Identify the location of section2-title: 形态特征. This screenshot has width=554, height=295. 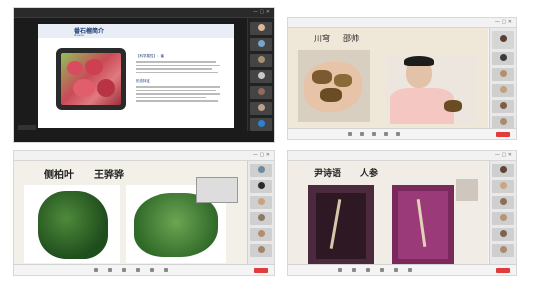
(143, 81).